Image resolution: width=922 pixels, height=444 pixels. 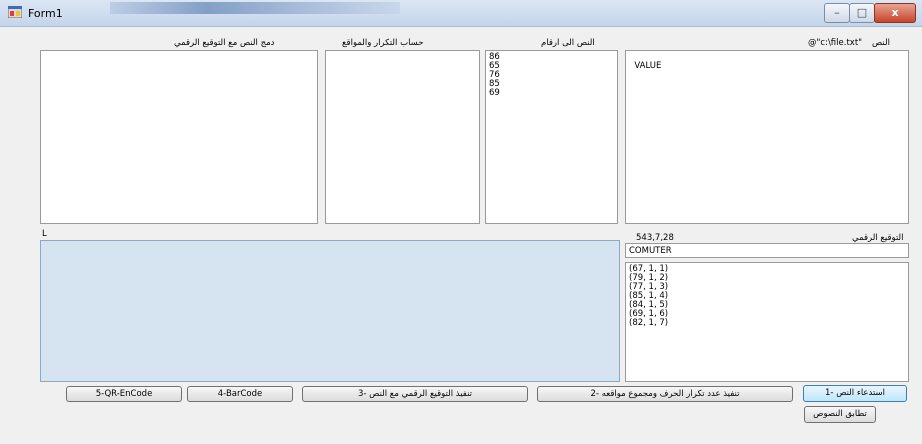 What do you see at coordinates (179, 137) in the screenshot?
I see `merge-signature-textbox` at bounding box center [179, 137].